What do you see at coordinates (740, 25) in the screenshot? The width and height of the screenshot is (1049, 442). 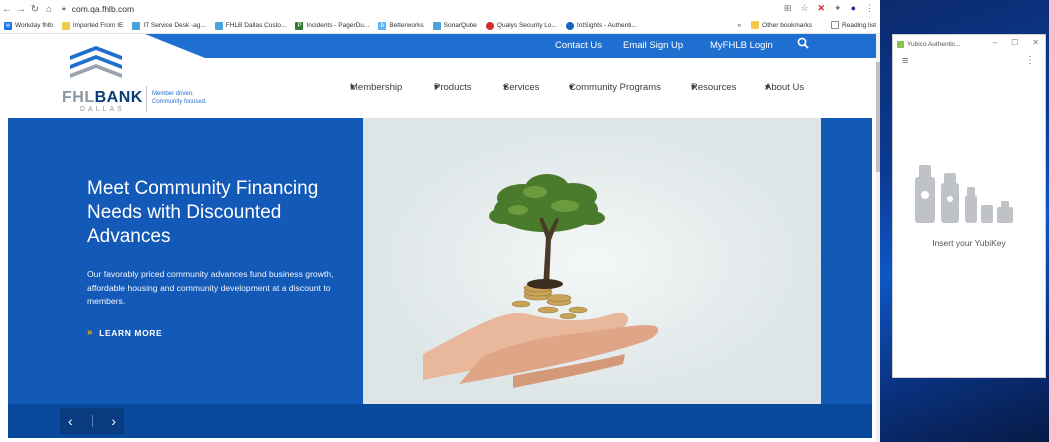 I see `bookmarks-overflow-button: »` at bounding box center [740, 25].